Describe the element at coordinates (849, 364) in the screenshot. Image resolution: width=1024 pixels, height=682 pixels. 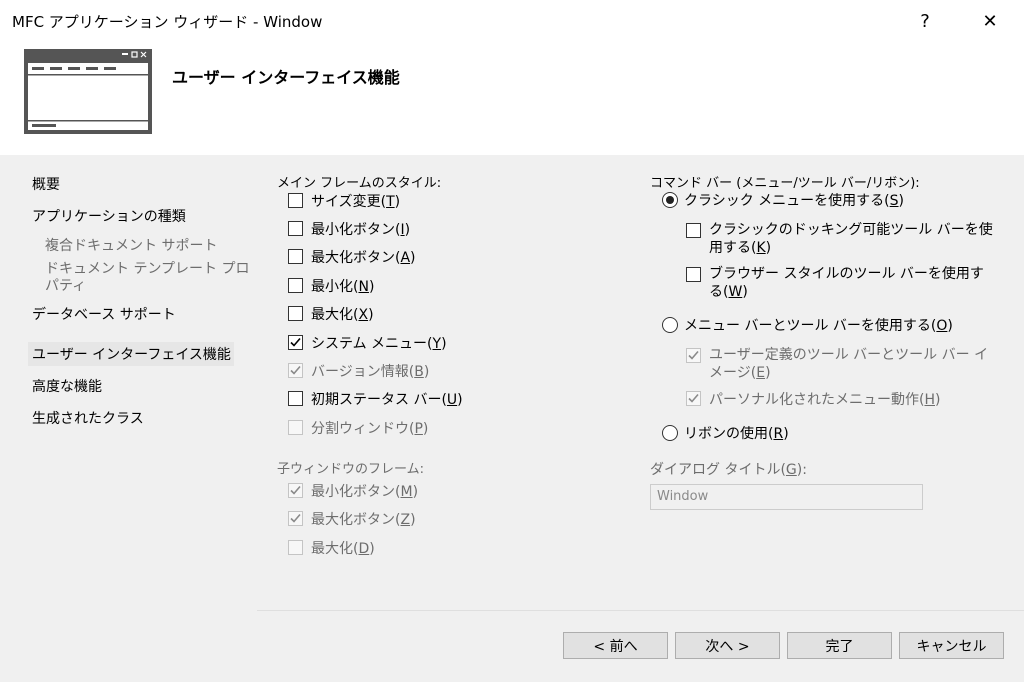
I see `user-defined-toolbar-label: ユーザー定義のツール バーとツール バー イメージ(E)` at that location.